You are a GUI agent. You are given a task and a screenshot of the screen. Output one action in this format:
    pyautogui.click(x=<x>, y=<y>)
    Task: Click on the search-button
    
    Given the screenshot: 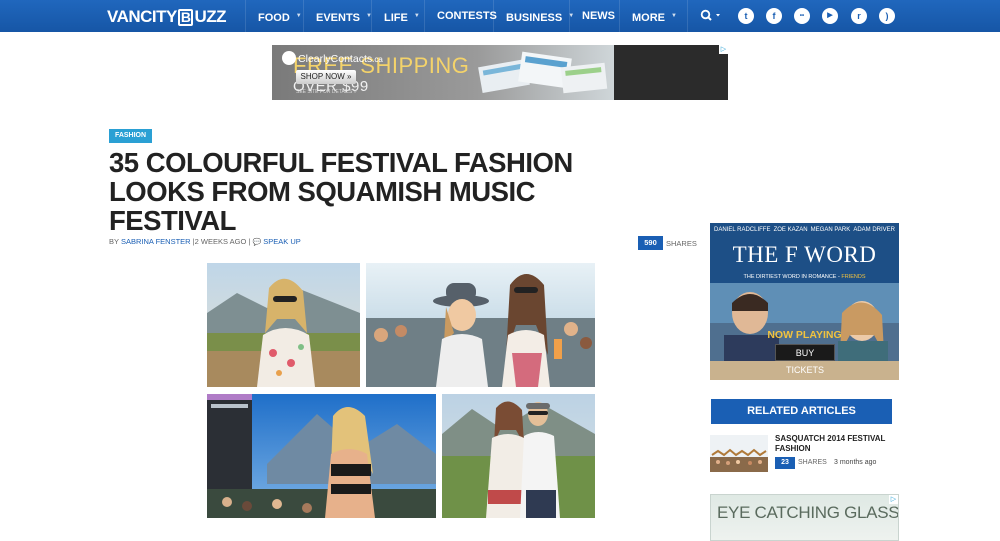 What is the action you would take?
    pyautogui.click(x=711, y=16)
    